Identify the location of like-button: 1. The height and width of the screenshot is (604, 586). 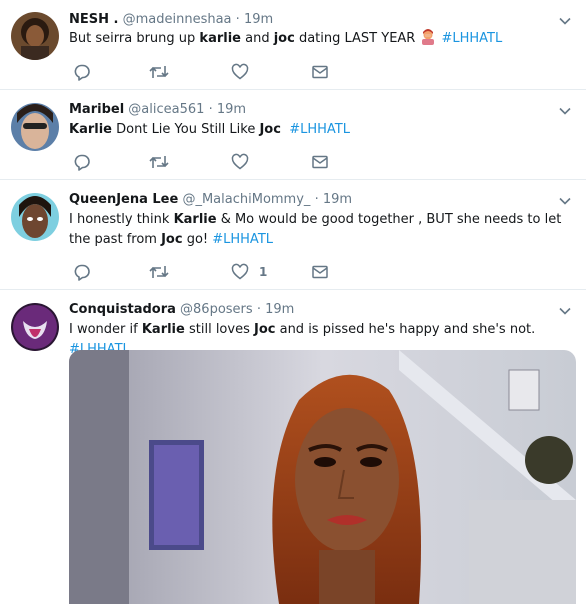
(249, 272).